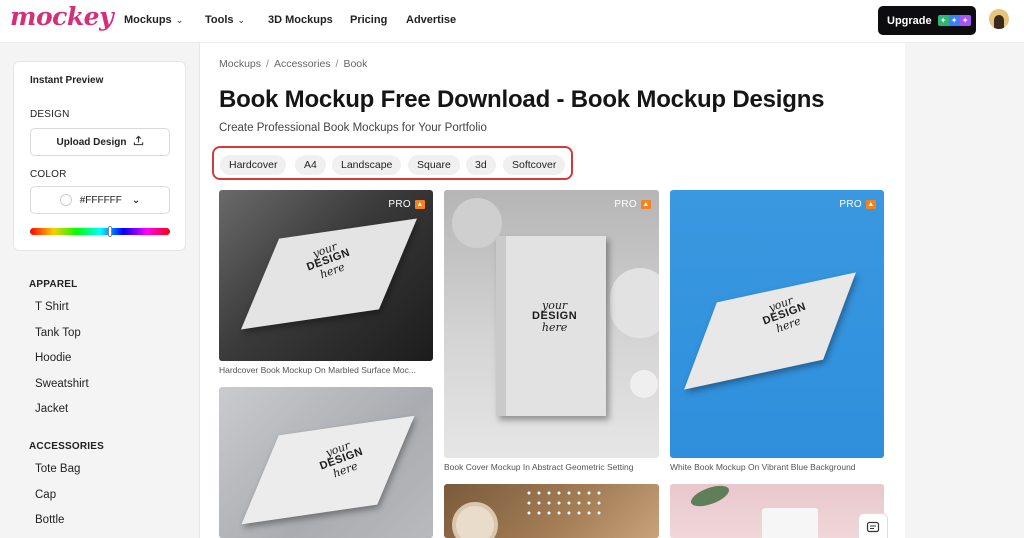 Image resolution: width=1024 pixels, height=538 pixels. Describe the element at coordinates (62, 384) in the screenshot. I see `sidebar-item-sweatshirt: Sweatshirt` at that location.